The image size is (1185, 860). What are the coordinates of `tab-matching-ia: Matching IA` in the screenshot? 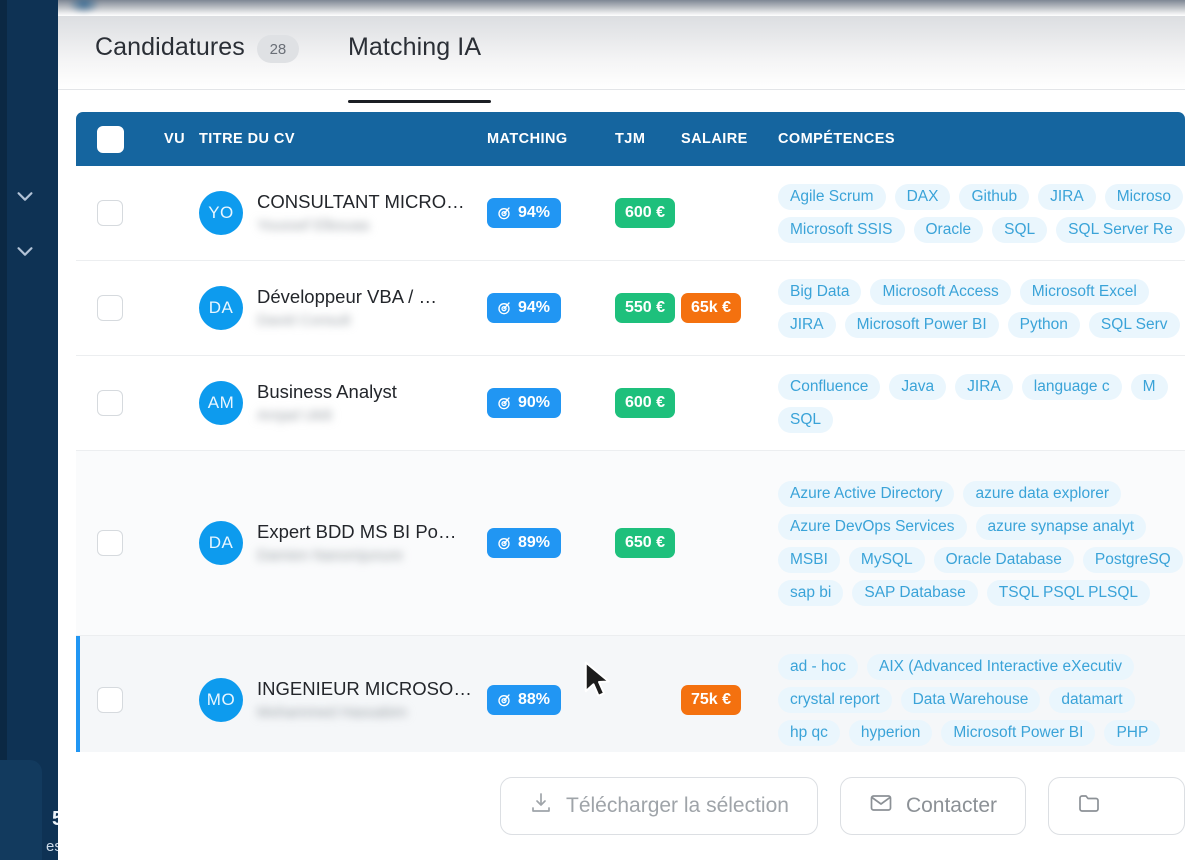 It's located at (414, 61).